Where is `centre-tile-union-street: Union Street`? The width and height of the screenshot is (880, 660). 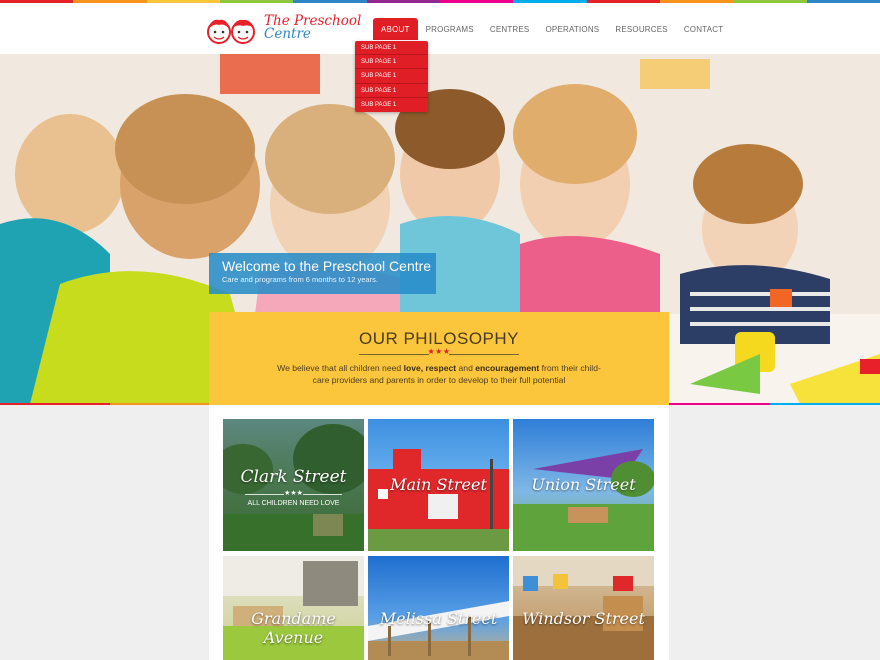 centre-tile-union-street: Union Street is located at coordinates (583, 485).